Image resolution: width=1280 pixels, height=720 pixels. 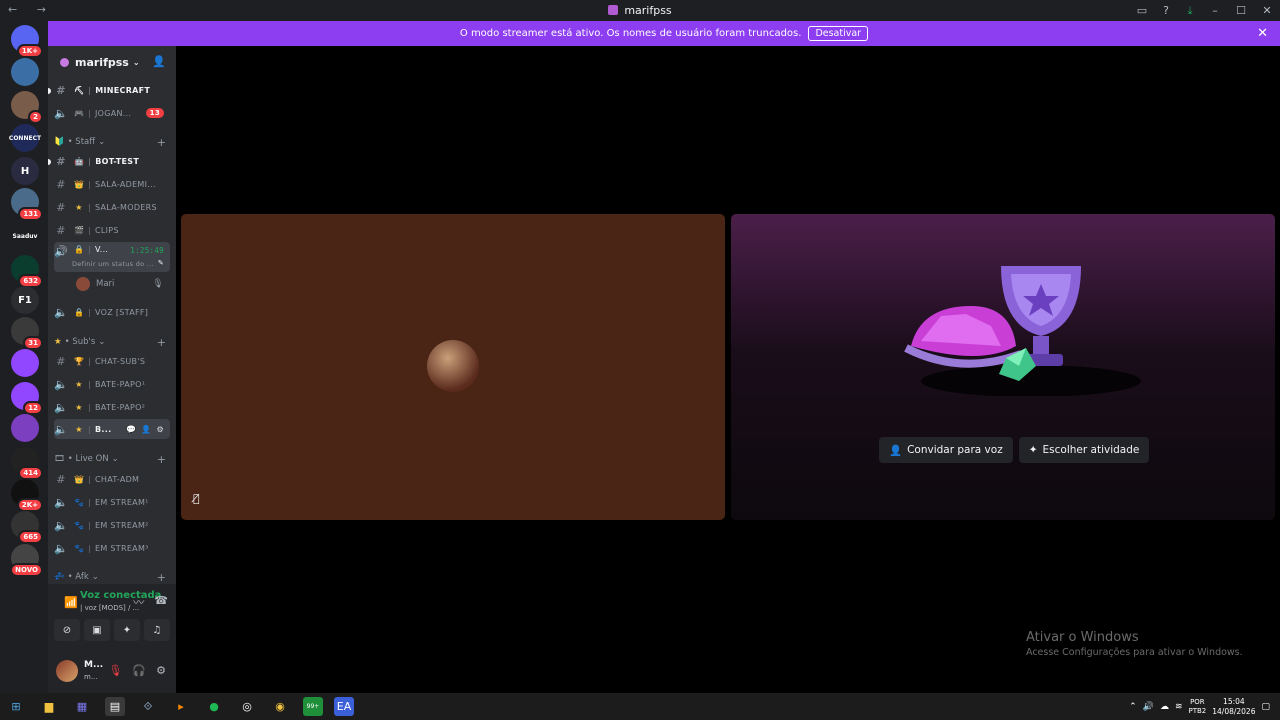 What do you see at coordinates (25, 300) in the screenshot?
I see `server-icon: F1` at bounding box center [25, 300].